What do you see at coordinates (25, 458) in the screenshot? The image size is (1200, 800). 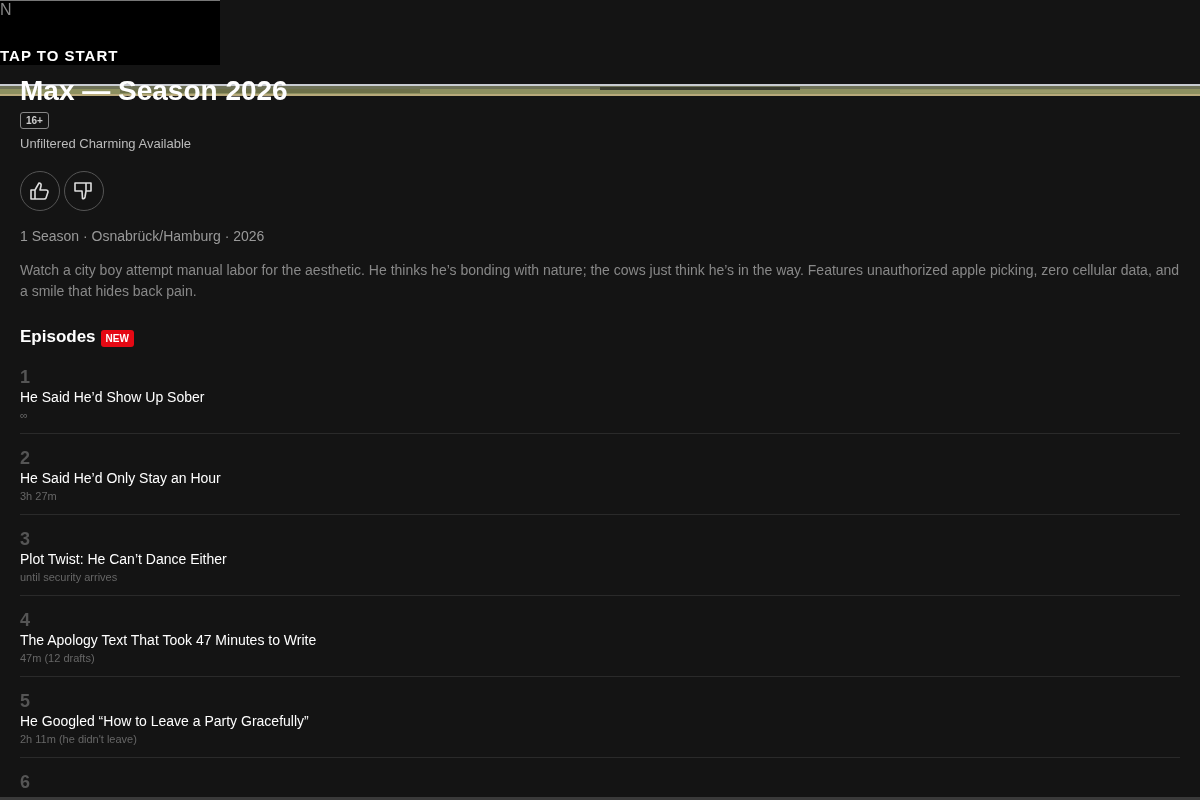 I see `episode-number: 2` at bounding box center [25, 458].